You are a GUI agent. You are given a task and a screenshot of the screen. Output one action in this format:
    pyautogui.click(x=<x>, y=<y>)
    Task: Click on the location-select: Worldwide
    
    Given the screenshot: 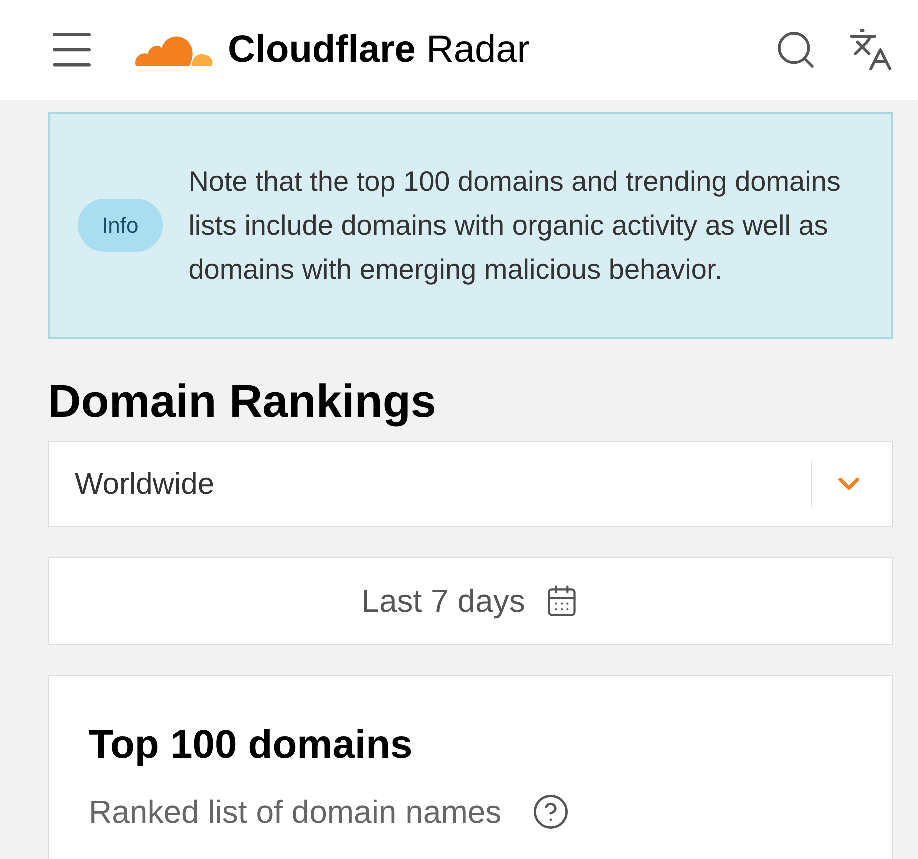 What is the action you would take?
    pyautogui.click(x=470, y=484)
    